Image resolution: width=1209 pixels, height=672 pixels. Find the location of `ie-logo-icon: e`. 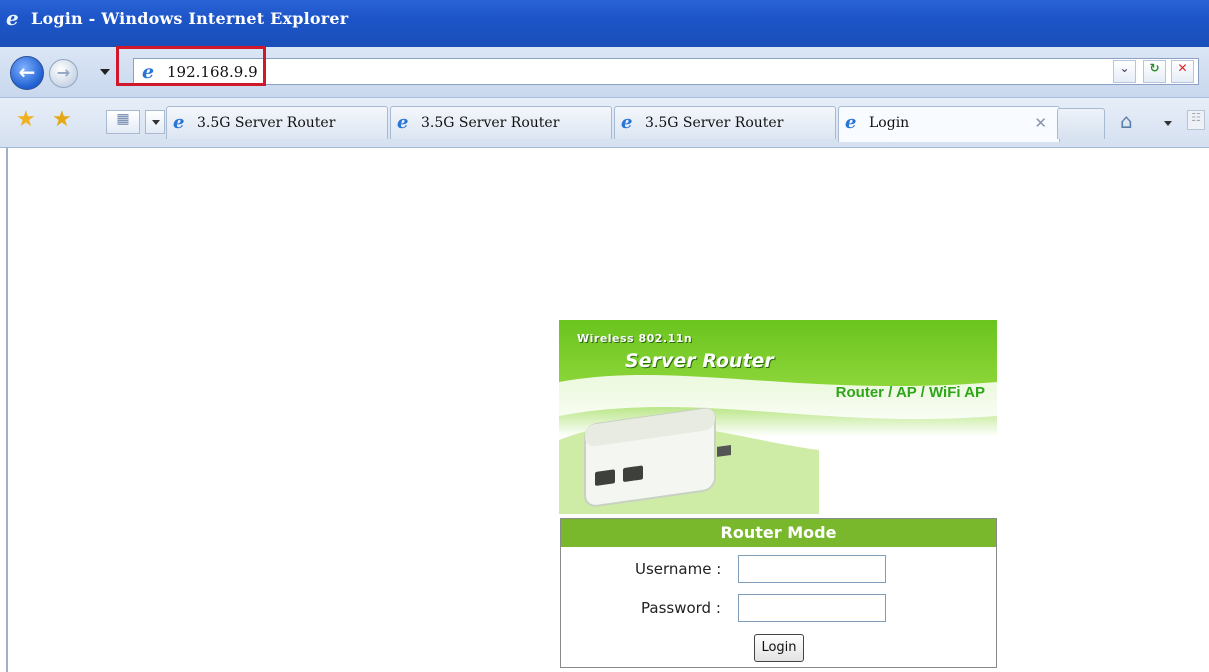

ie-logo-icon: e is located at coordinates (12, 18).